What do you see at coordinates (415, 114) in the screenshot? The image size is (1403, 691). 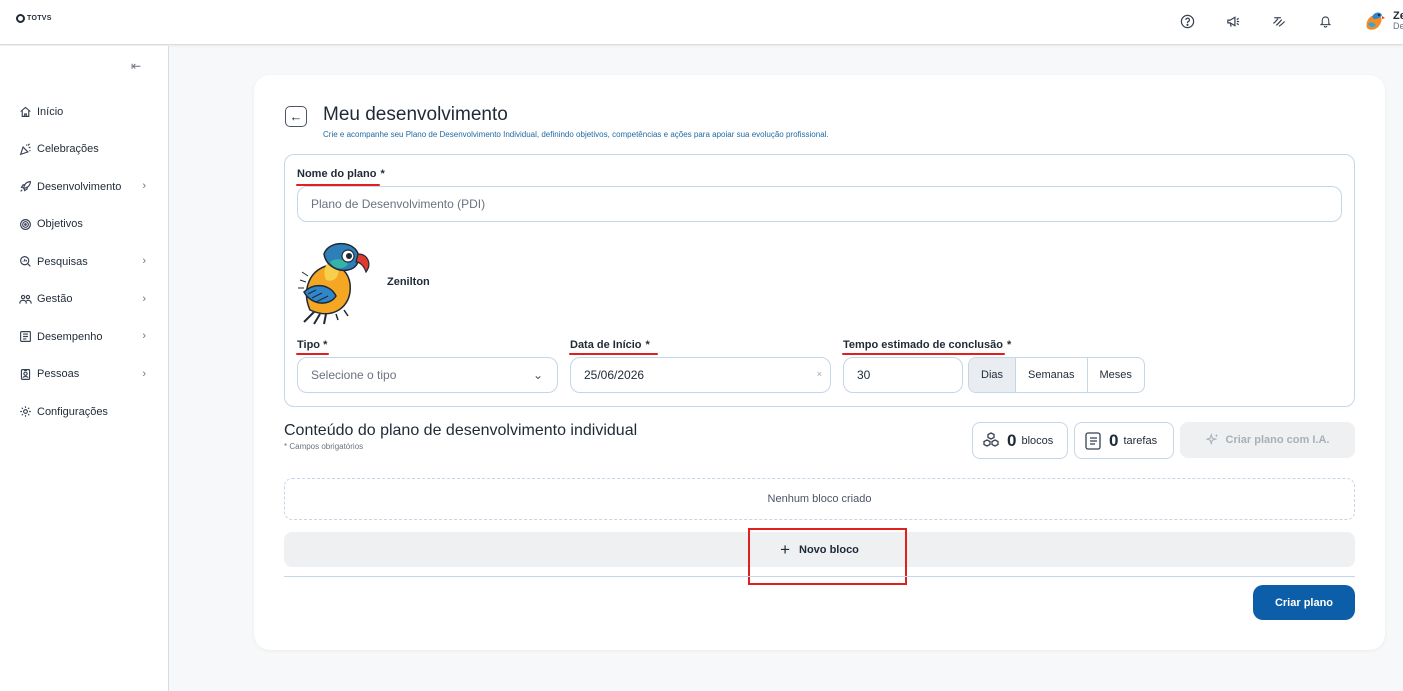 I see `page-title: Meu desenvolvimento` at bounding box center [415, 114].